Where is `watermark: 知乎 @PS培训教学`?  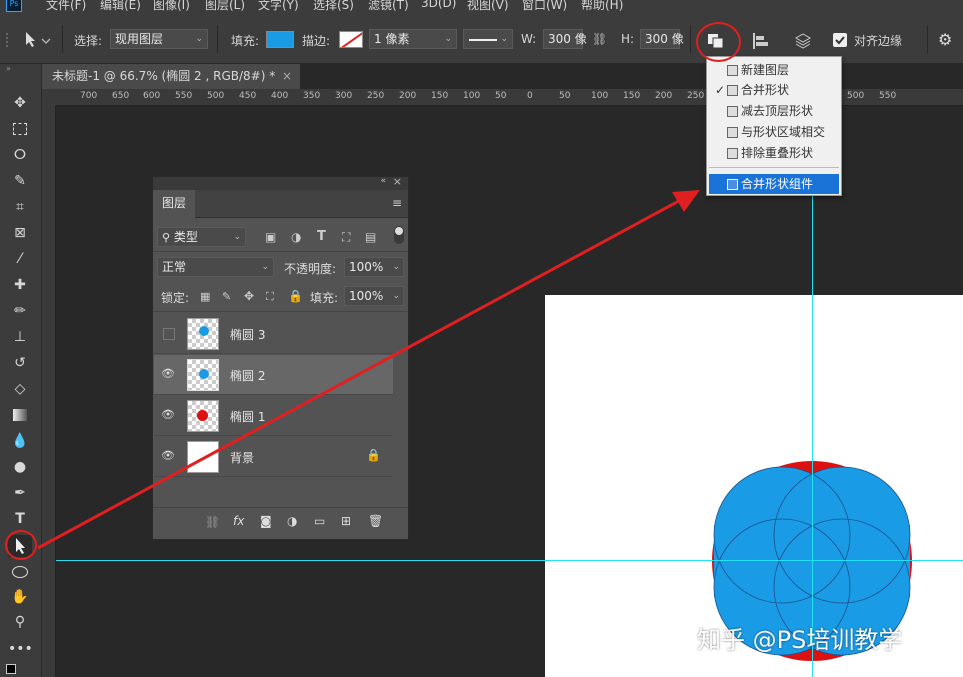 watermark: 知乎 @PS培训教学 is located at coordinates (800, 640).